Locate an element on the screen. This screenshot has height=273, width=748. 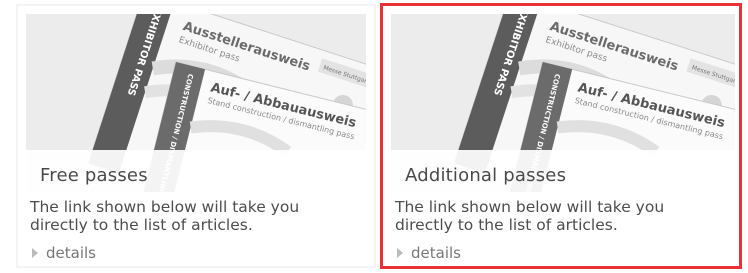
card-title: Free passes is located at coordinates (94, 175).